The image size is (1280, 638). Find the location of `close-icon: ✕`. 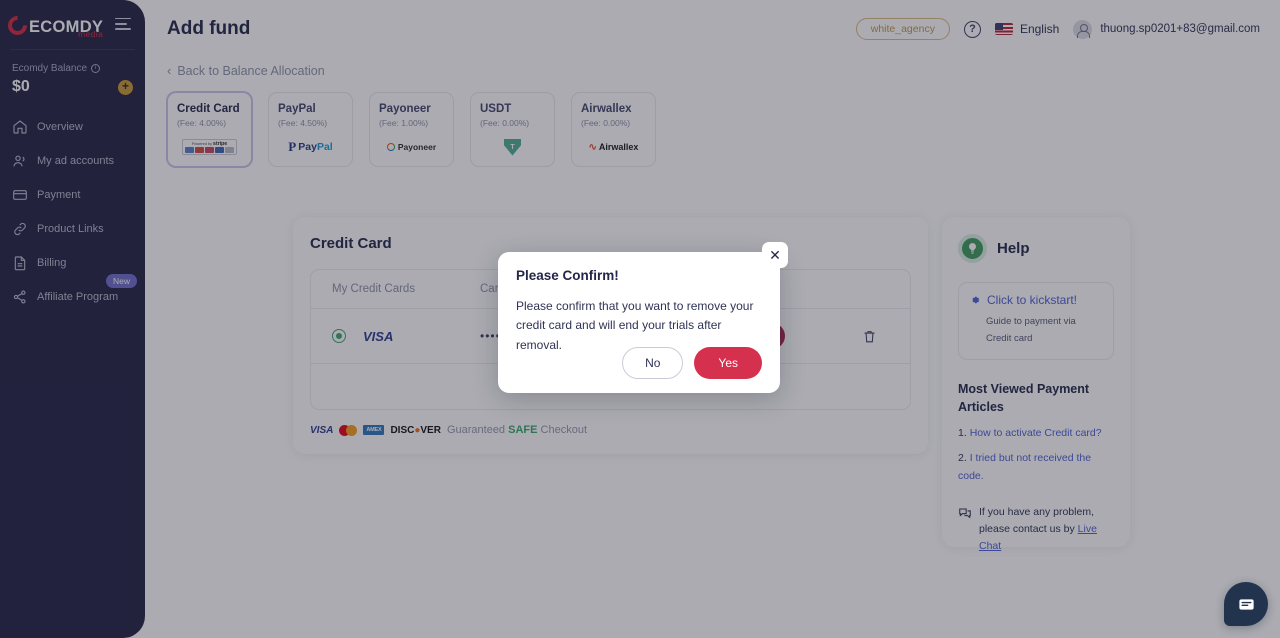

close-icon: ✕ is located at coordinates (775, 255).